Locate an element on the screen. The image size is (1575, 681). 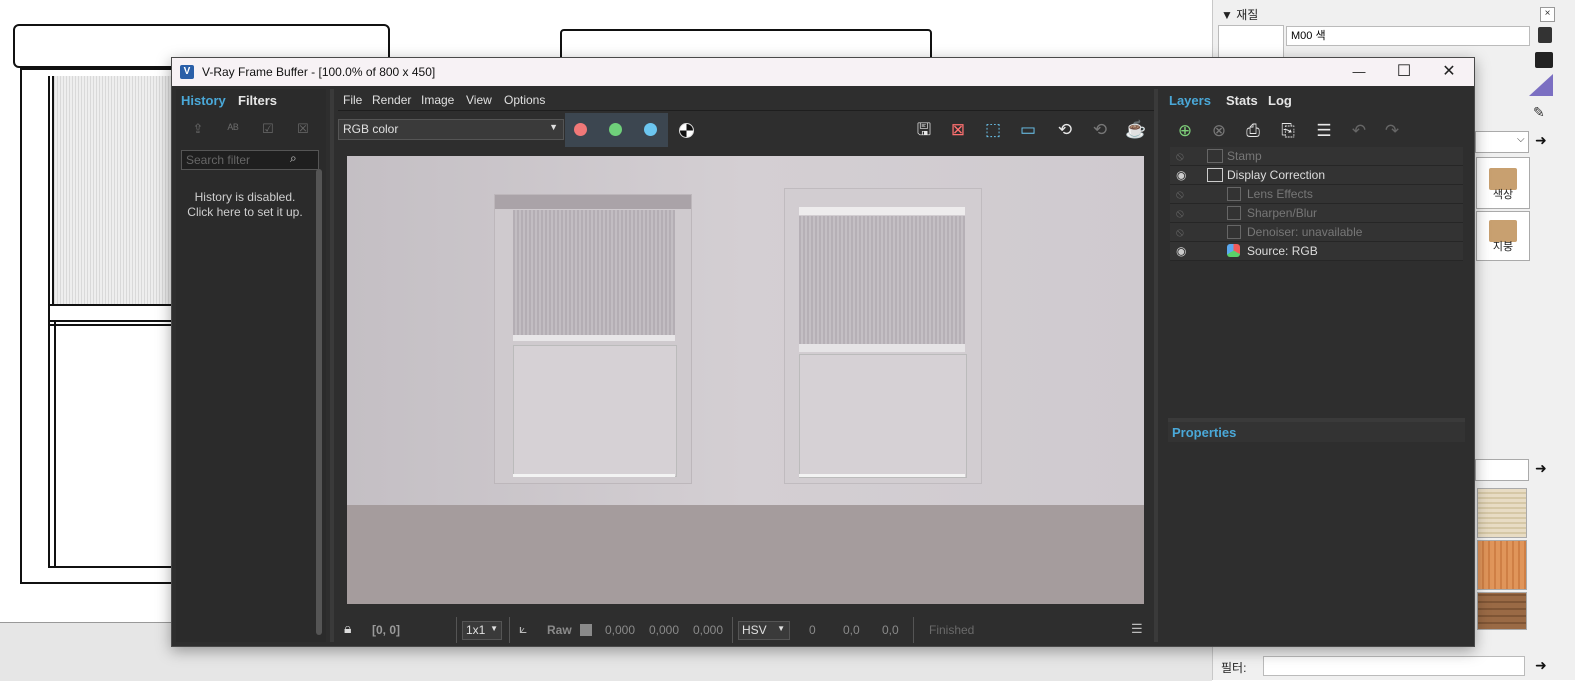
track-mouse-icon: ⬚ is located at coordinates (993, 130).